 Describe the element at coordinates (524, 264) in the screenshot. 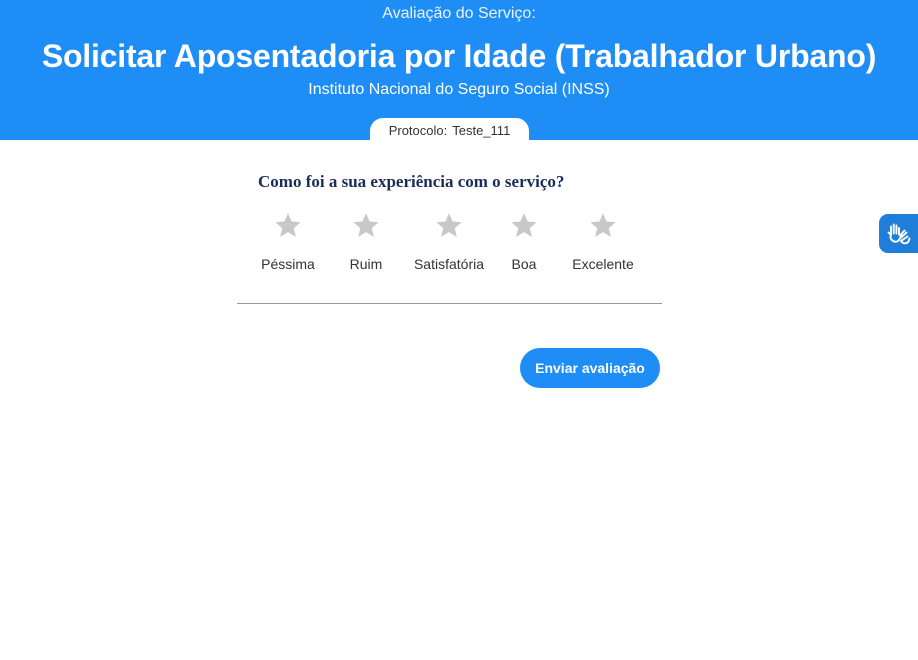

I see `rating-label: Boa` at that location.